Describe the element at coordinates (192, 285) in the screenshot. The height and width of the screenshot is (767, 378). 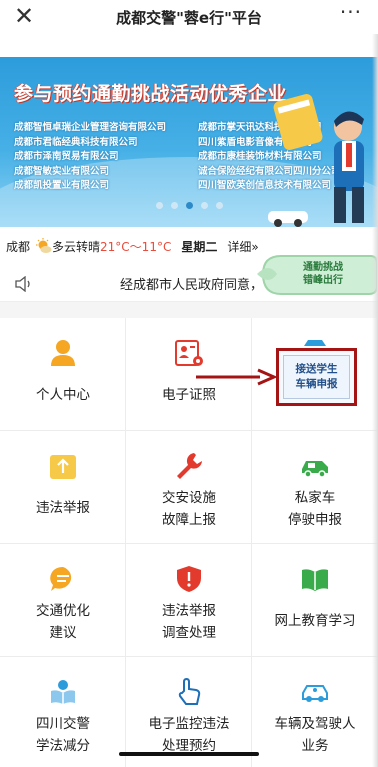
I see `notice-text: 经成都市人民政府同意，` at that location.